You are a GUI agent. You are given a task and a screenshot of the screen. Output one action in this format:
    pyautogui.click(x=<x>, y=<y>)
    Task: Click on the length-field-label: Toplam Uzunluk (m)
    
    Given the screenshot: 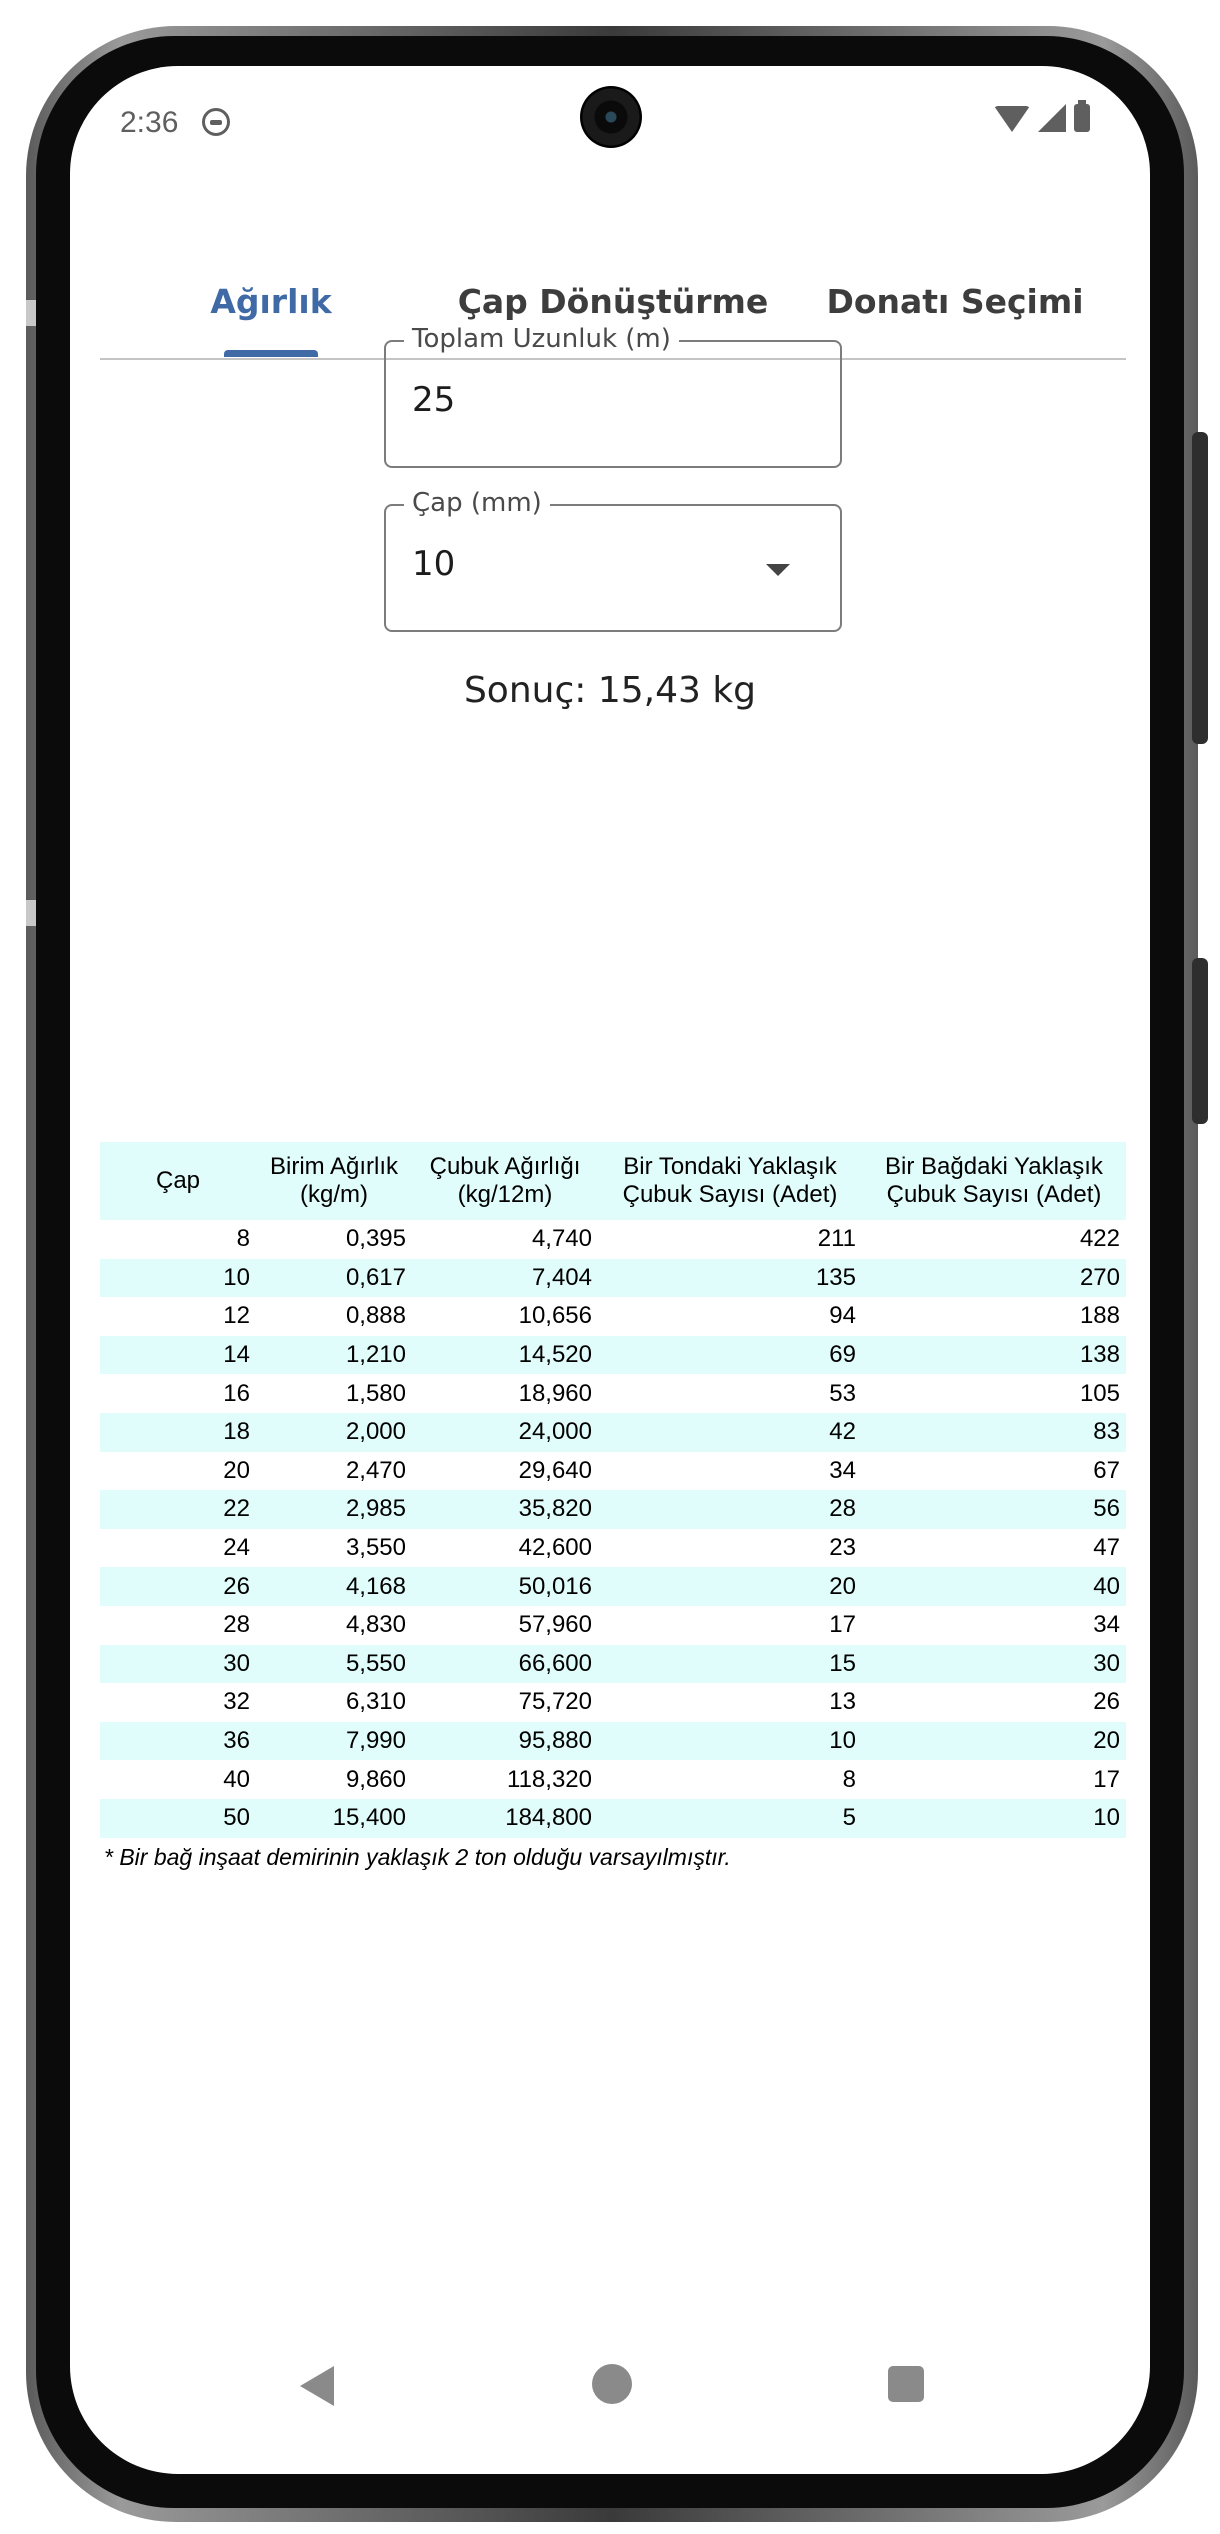 What is the action you would take?
    pyautogui.click(x=541, y=339)
    